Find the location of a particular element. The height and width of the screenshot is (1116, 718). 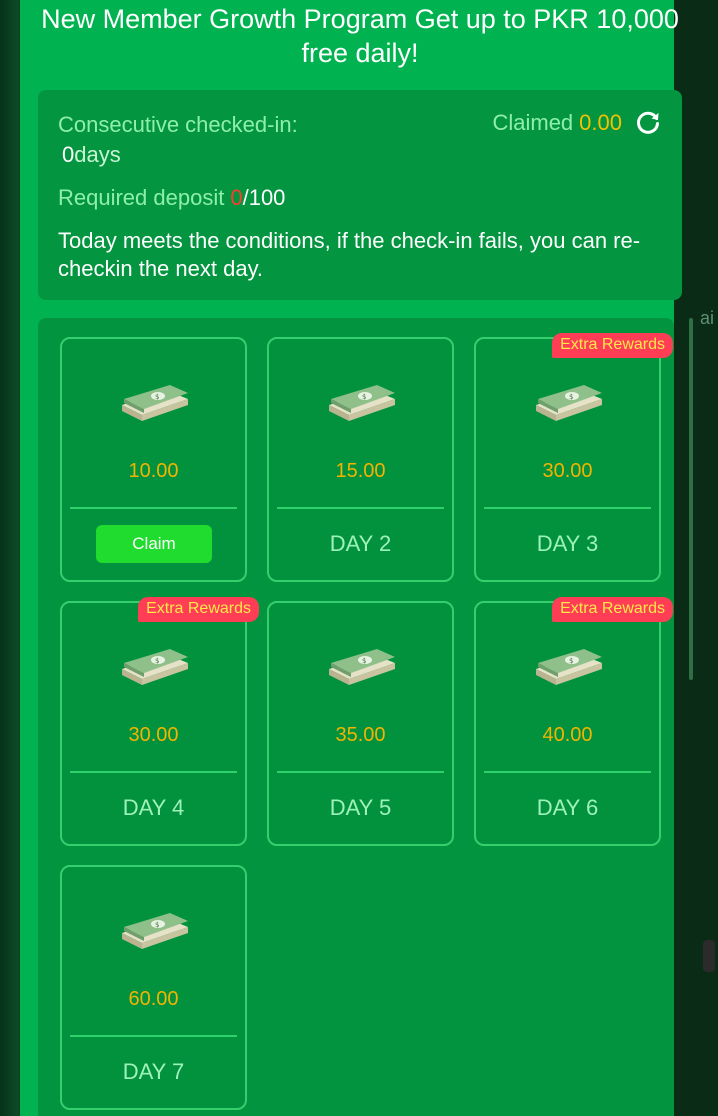

day-card-3: Extra Rewards $ 30.00 DAY 3 is located at coordinates (573, 457).